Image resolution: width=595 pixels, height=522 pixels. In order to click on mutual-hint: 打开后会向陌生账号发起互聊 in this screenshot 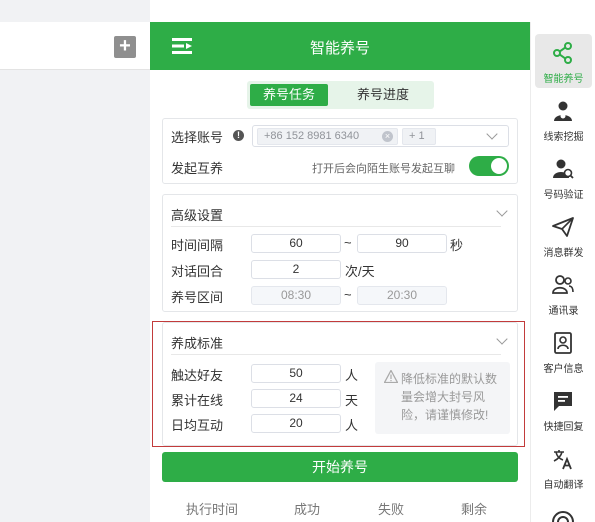, I will do `click(383, 169)`.